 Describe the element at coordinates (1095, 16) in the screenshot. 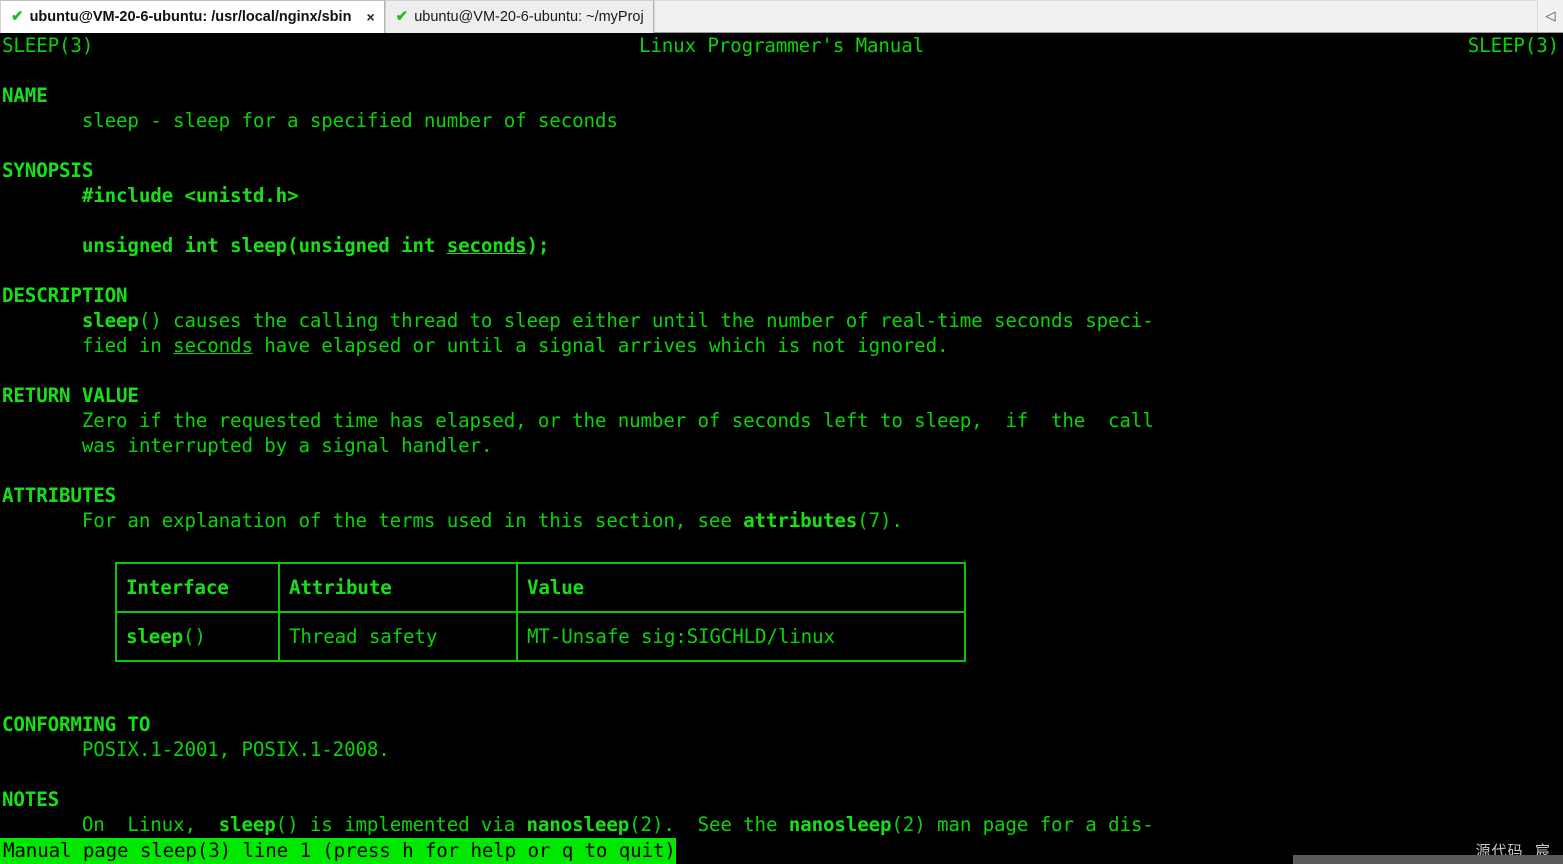

I see `tab-bar-empty-area` at that location.